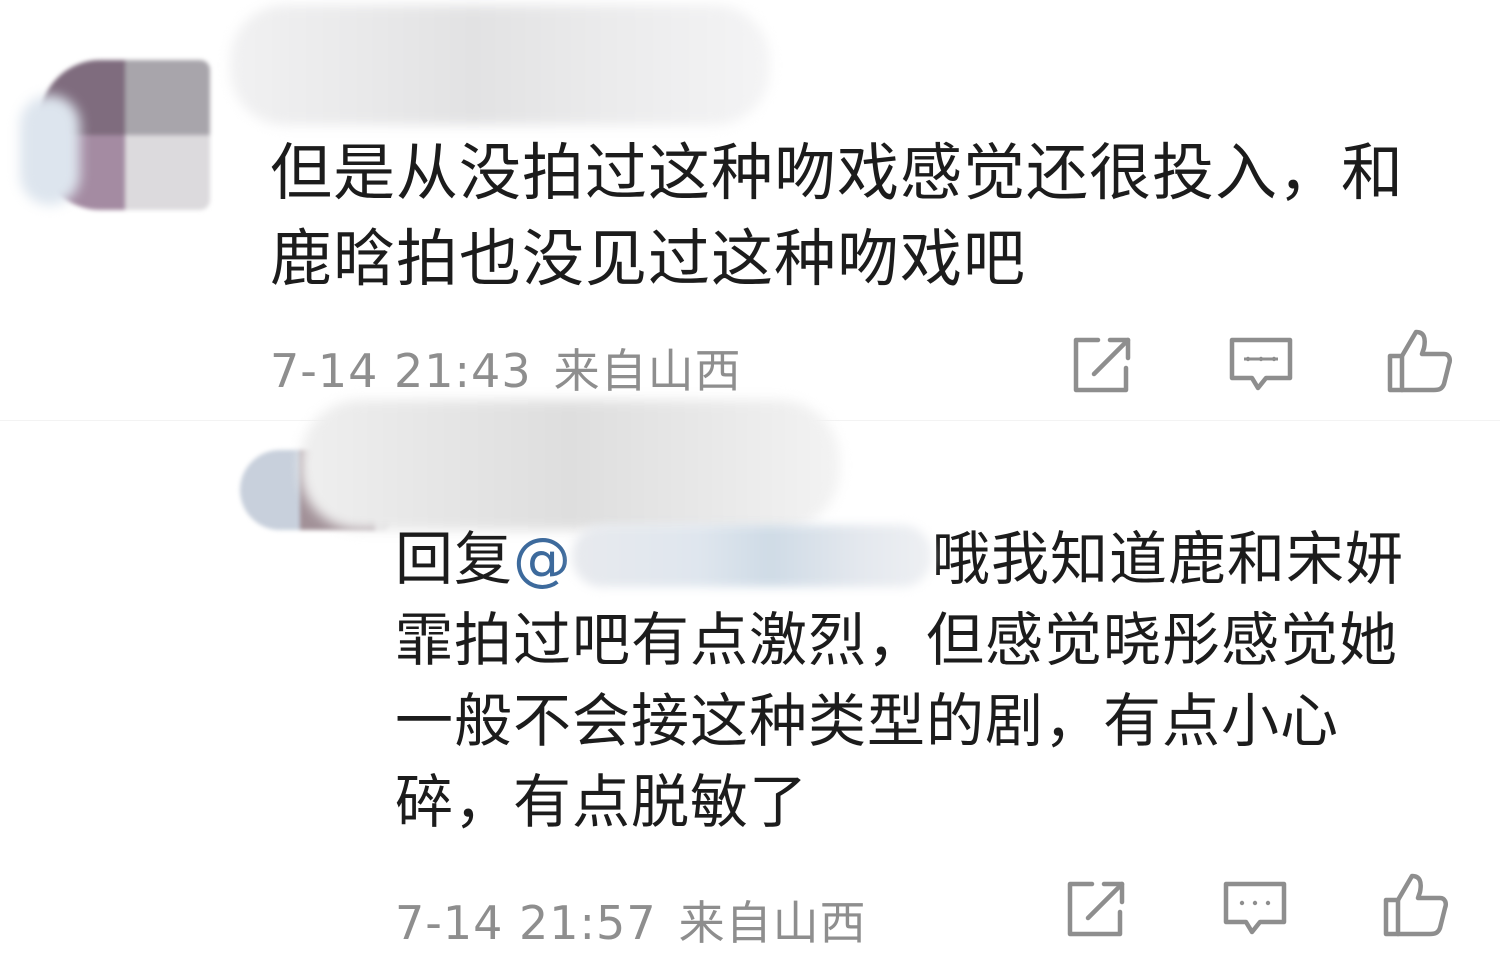  Describe the element at coordinates (526, 923) in the screenshot. I see `timestamp: 7-14 21:57` at that location.